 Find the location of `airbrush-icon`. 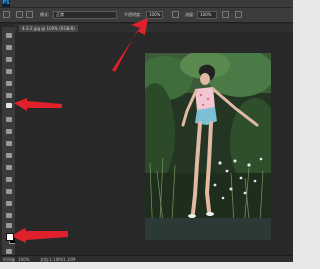

airbrush-icon is located at coordinates (225, 14).